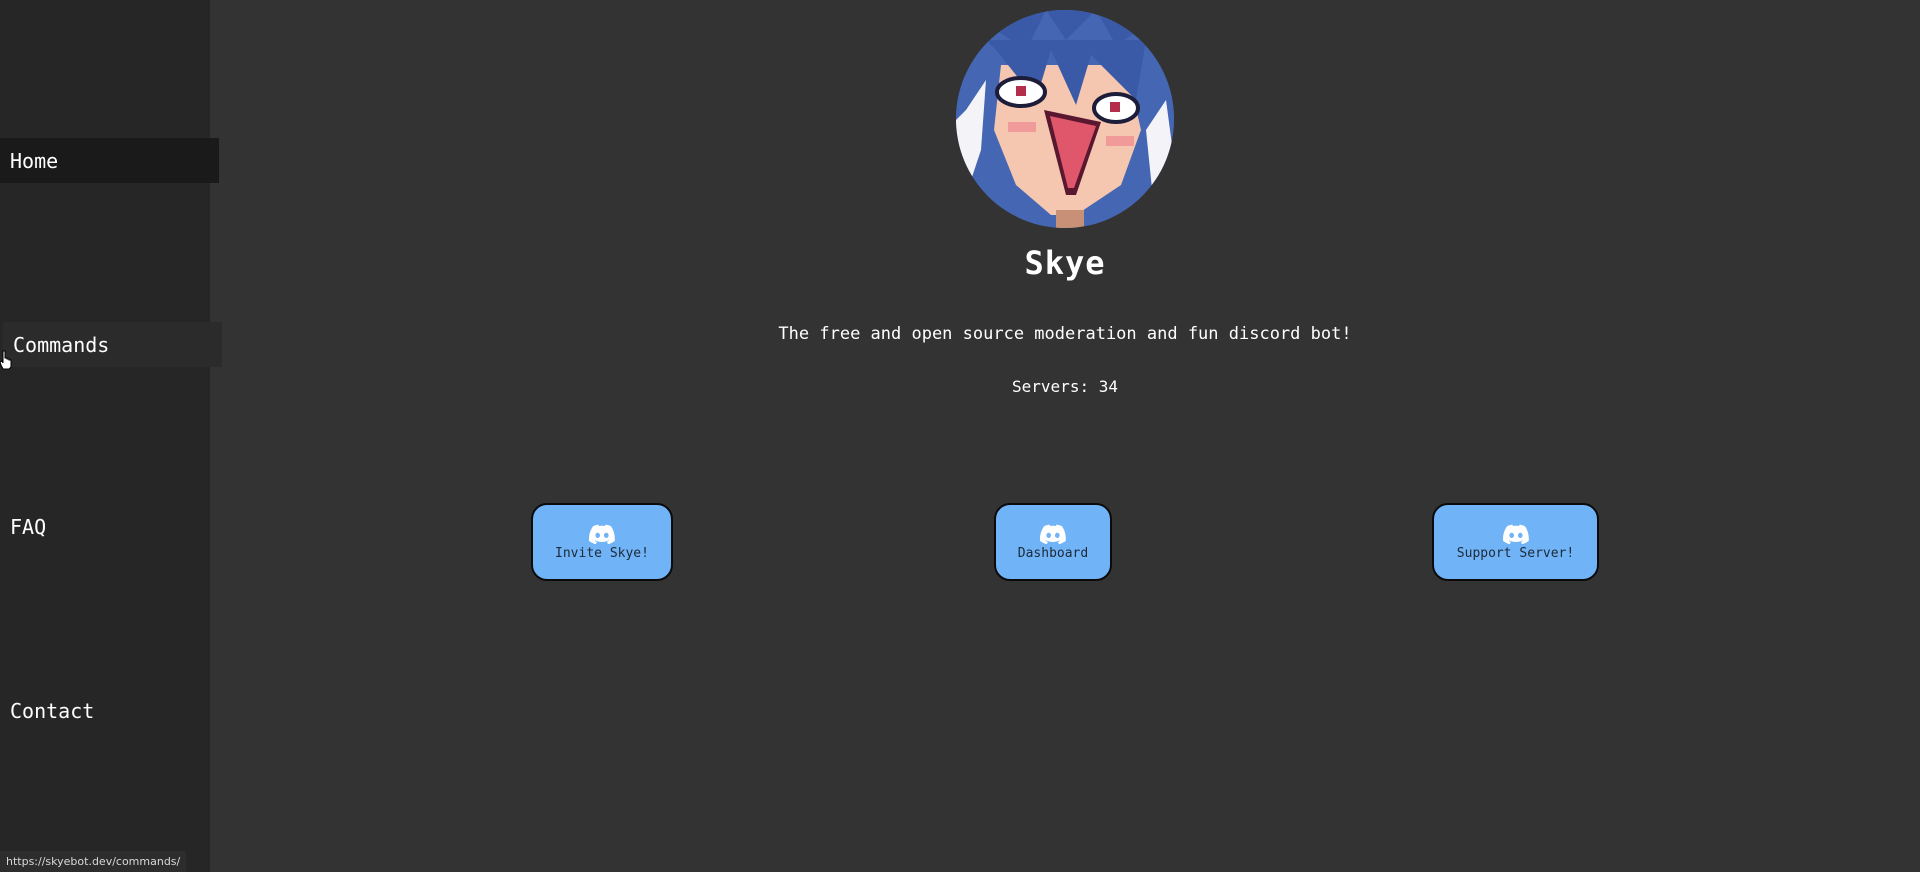  What do you see at coordinates (1108, 386) in the screenshot?
I see `server-count-value: 34` at bounding box center [1108, 386].